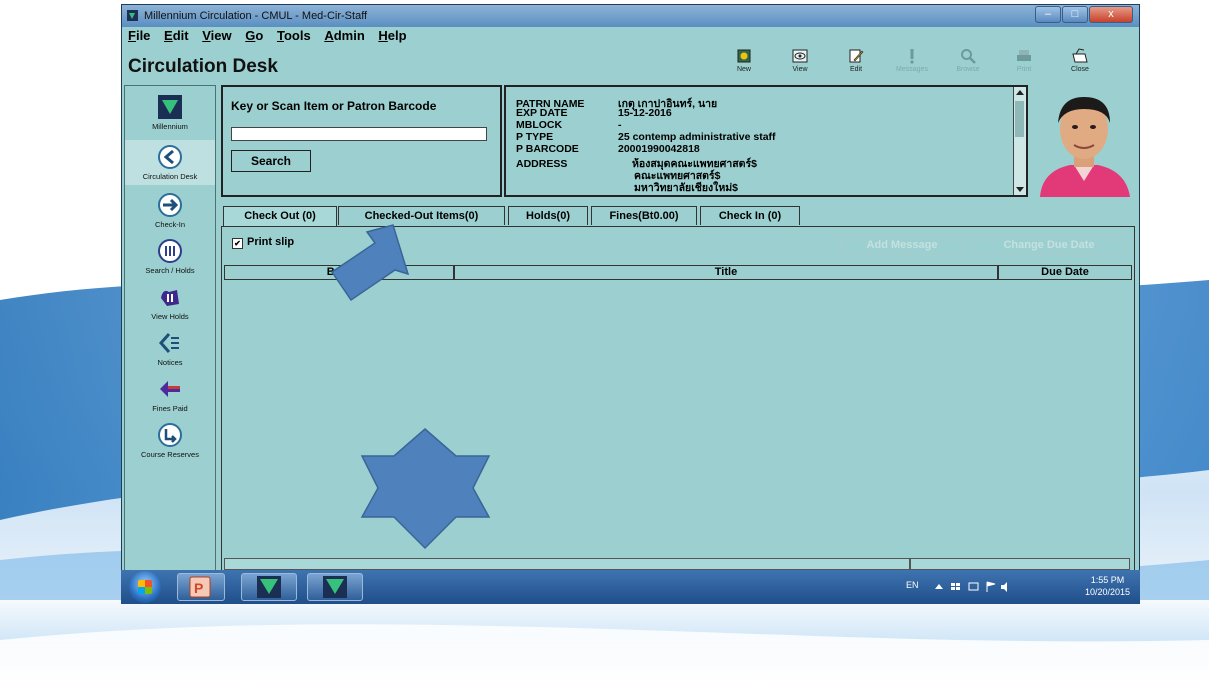 This screenshot has width=1209, height=682. I want to click on messages-icon, so click(912, 56).